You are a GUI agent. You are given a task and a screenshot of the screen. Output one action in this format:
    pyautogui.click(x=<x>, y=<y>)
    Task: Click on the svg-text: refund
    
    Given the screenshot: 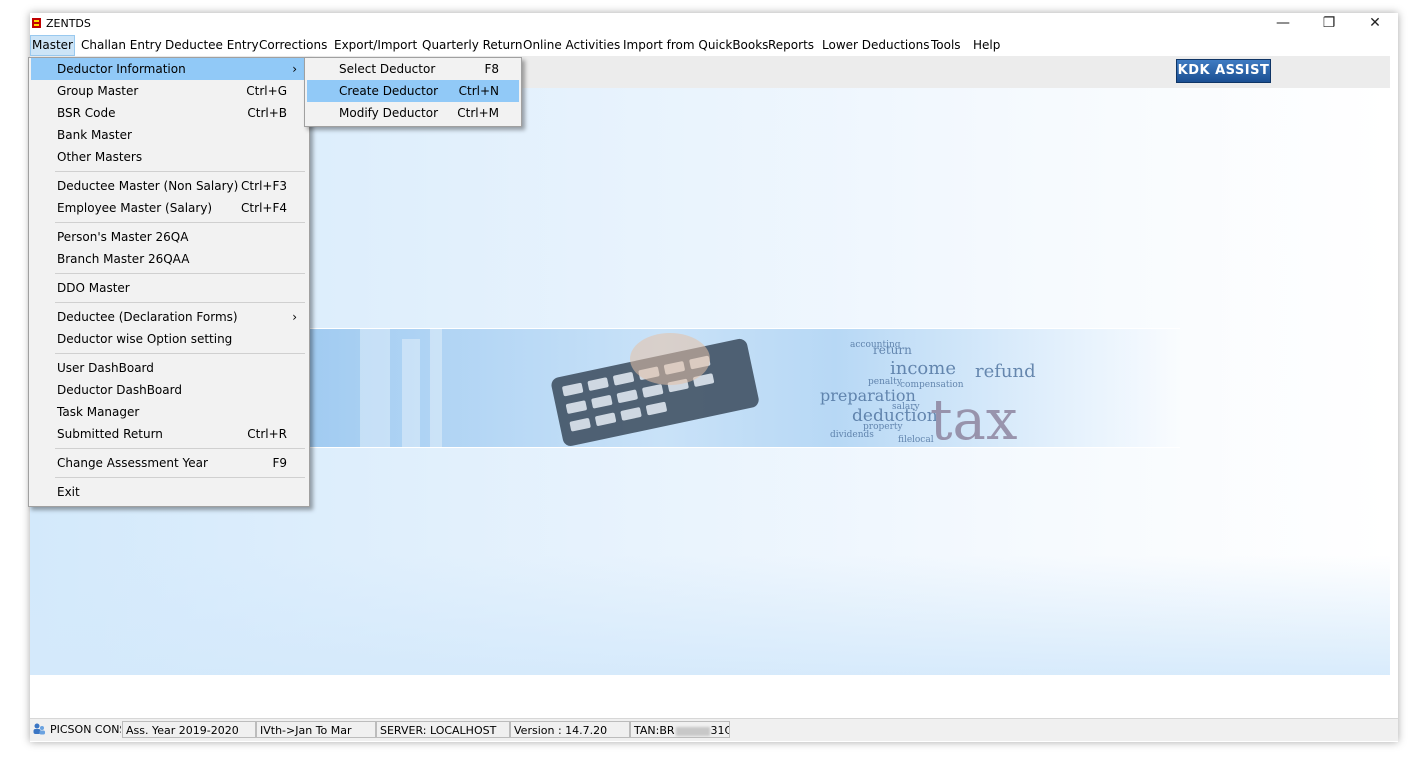 What is the action you would take?
    pyautogui.click(x=1005, y=371)
    